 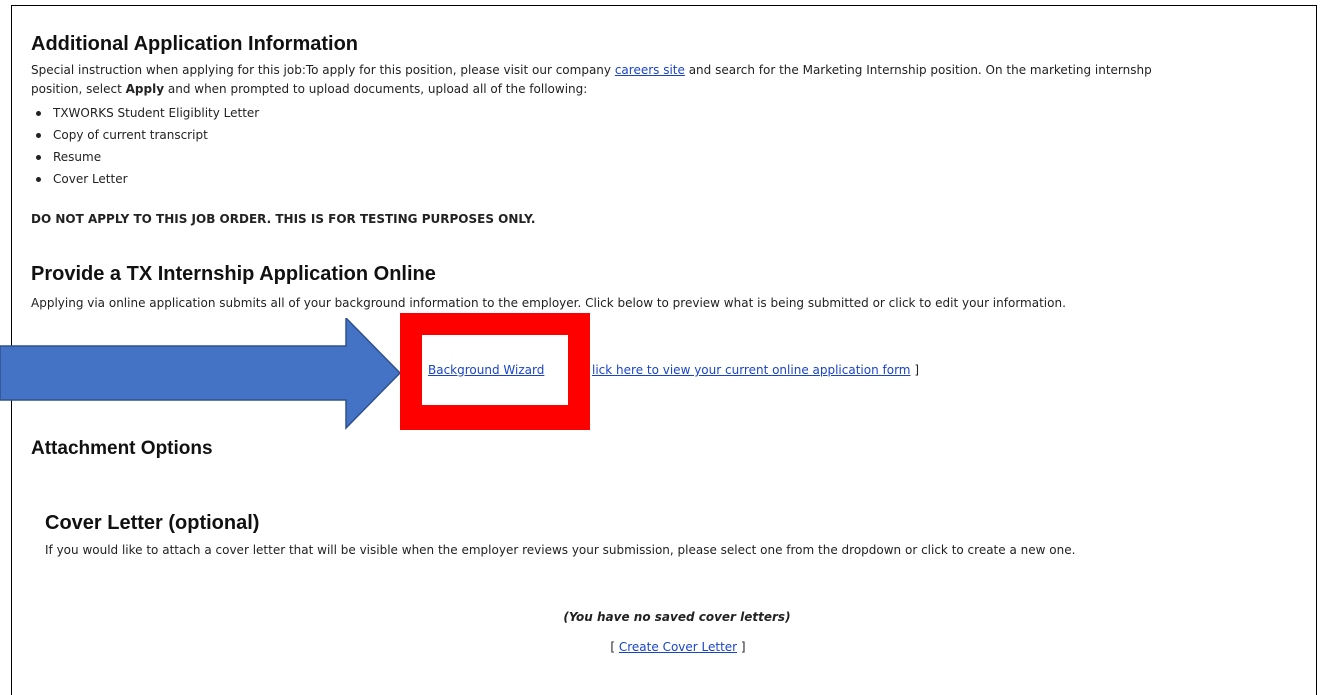 What do you see at coordinates (486, 370) in the screenshot?
I see `background-wizard-link: Background Wizard` at bounding box center [486, 370].